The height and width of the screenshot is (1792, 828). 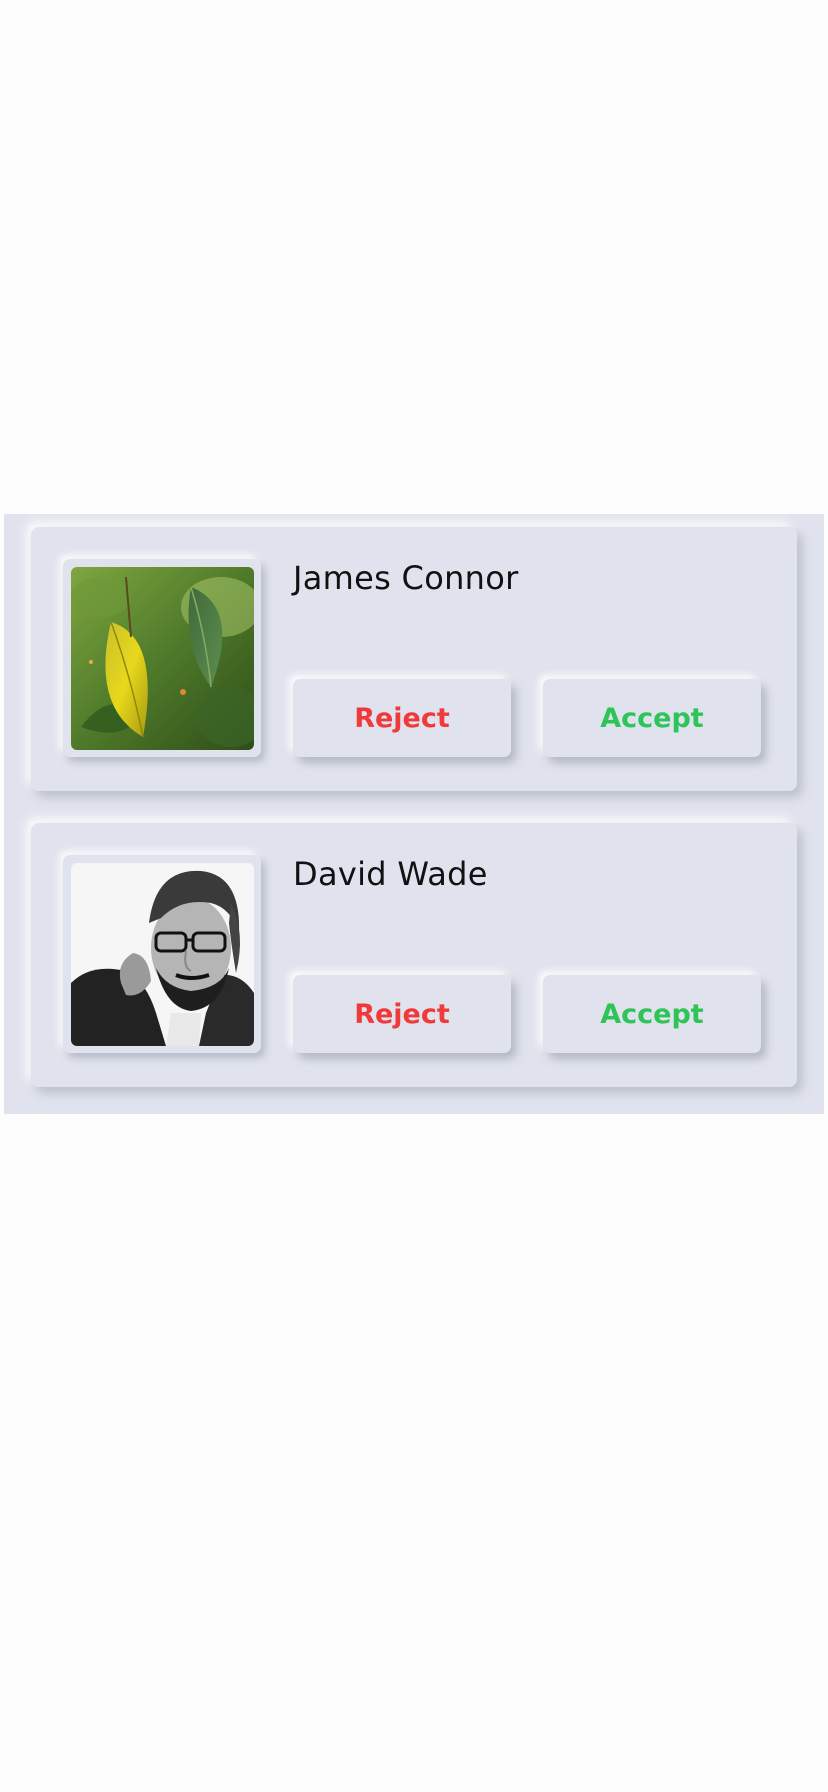 I want to click on request-card: James Connor Reject Accept, so click(x=414, y=659).